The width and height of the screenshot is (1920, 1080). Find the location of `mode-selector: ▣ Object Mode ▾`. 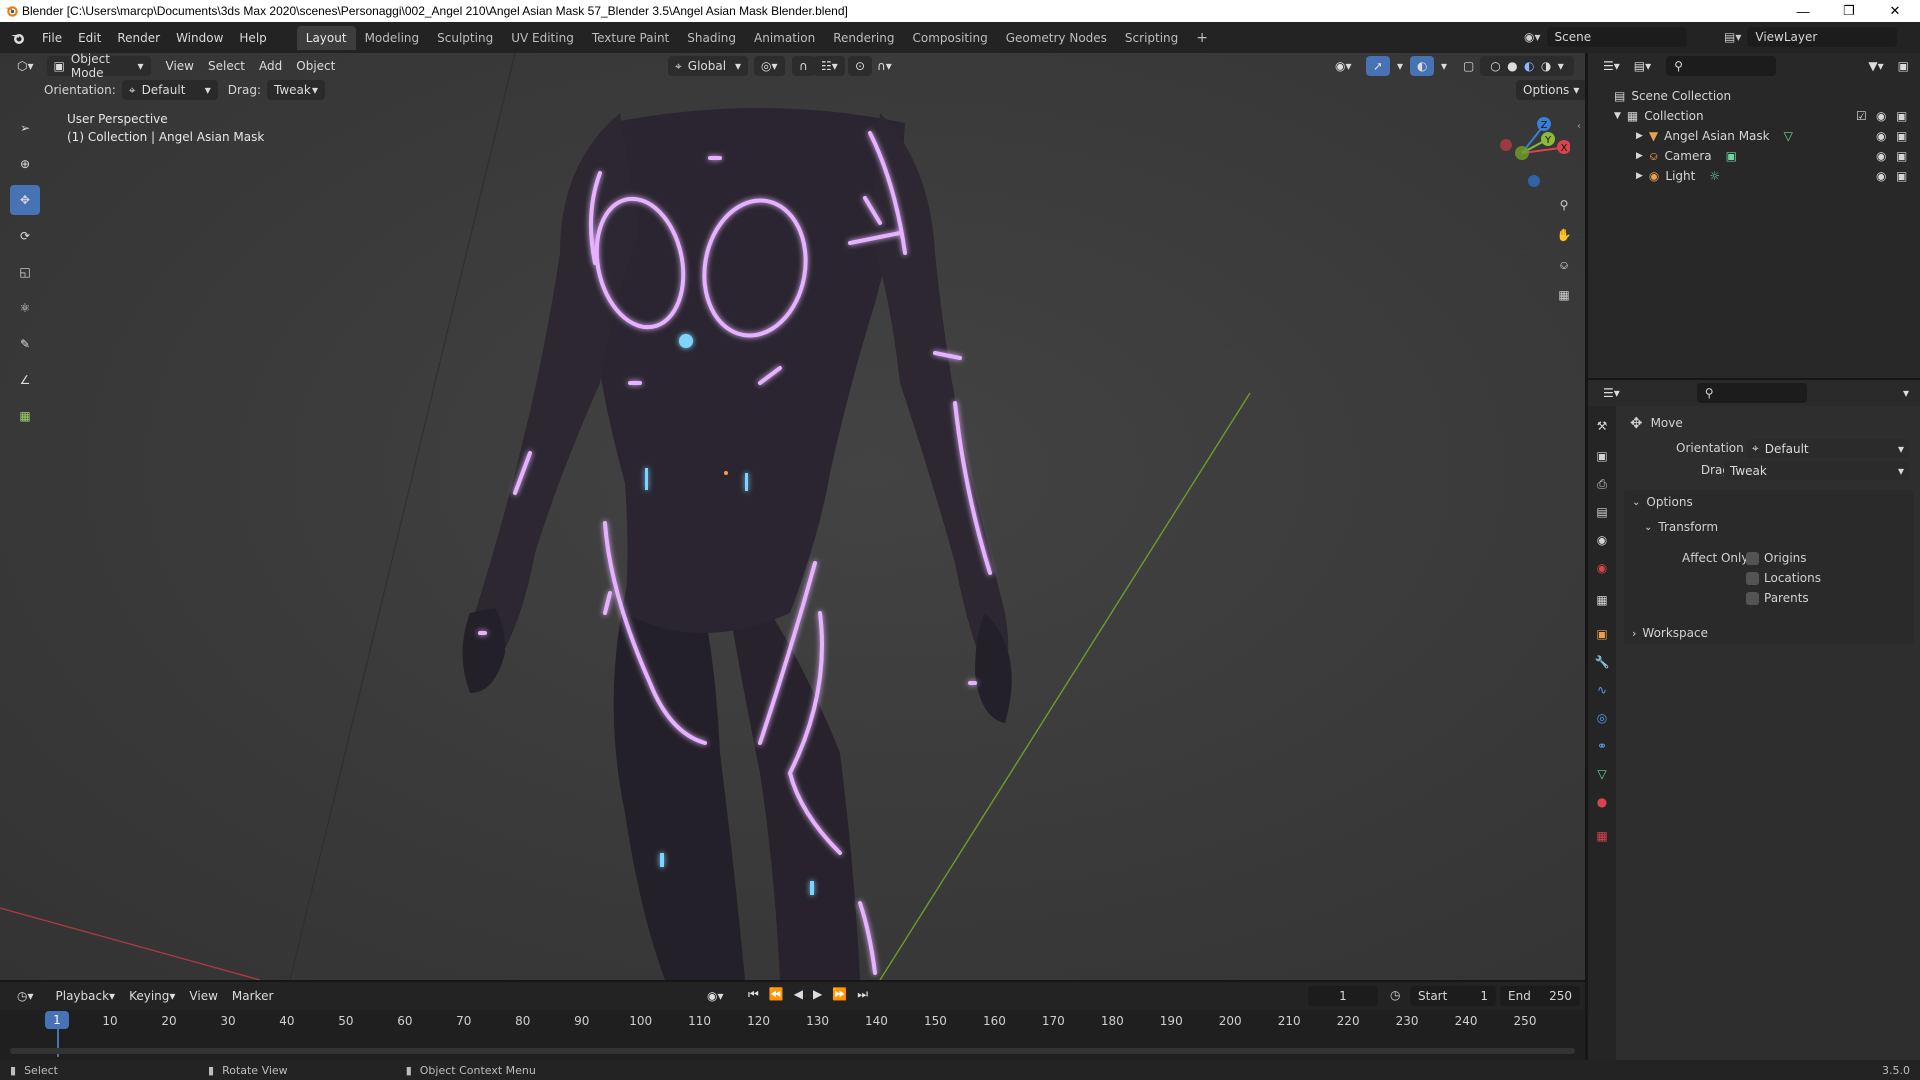

mode-selector: ▣ Object Mode ▾ is located at coordinates (98, 66).